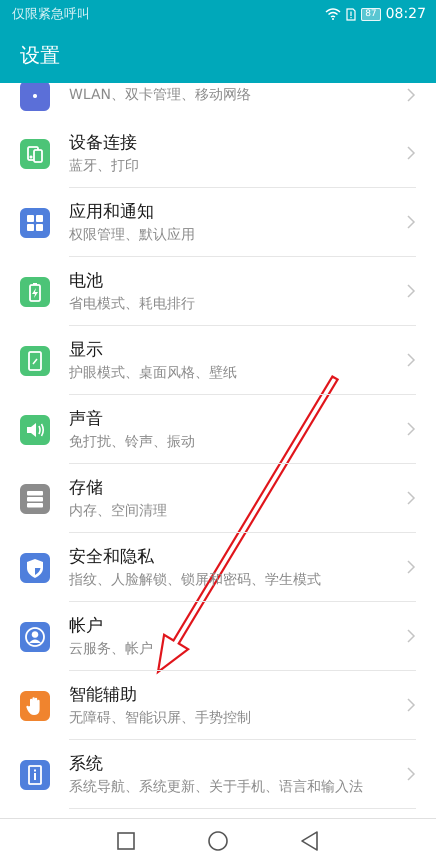 This screenshot has height=862, width=436. What do you see at coordinates (333, 14) in the screenshot?
I see `wifi-icon` at bounding box center [333, 14].